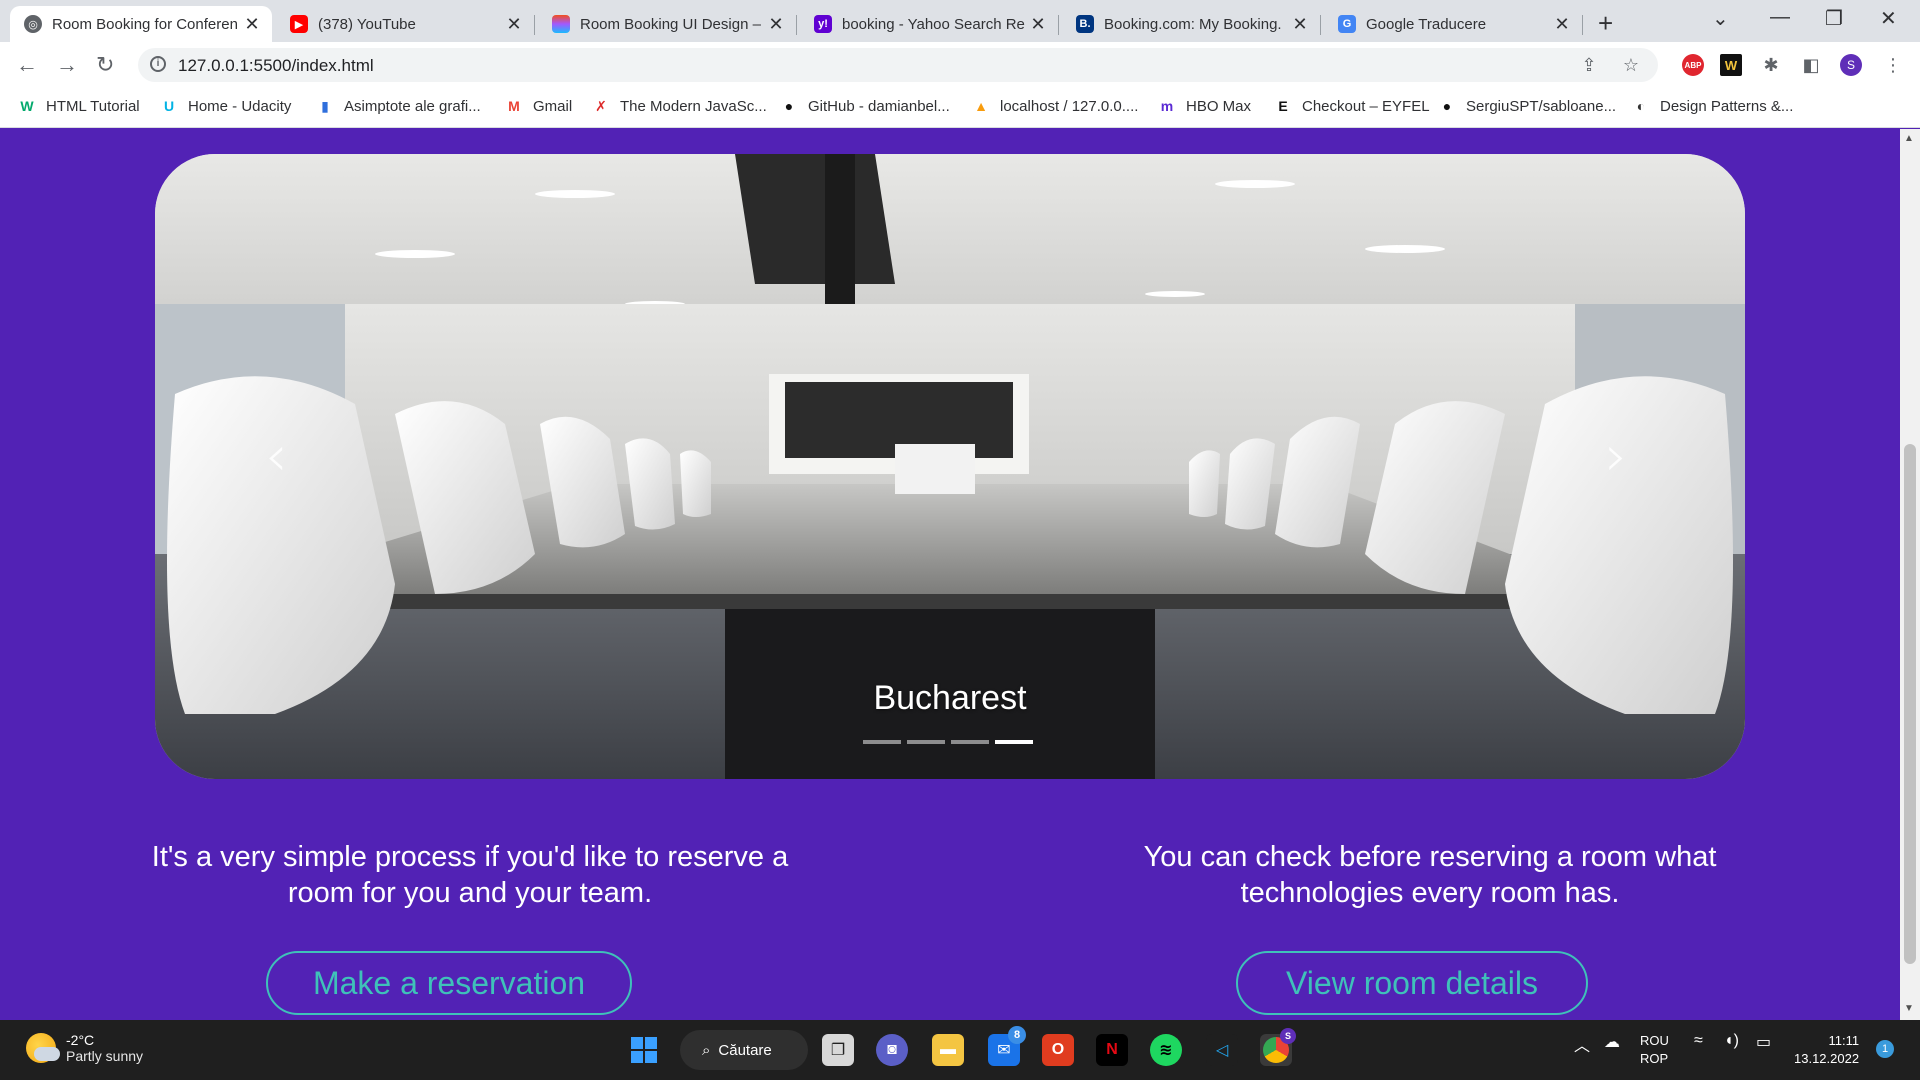 The height and width of the screenshot is (1080, 1920). Describe the element at coordinates (1698, 1041) in the screenshot. I see `wifi-icon: ≈` at that location.